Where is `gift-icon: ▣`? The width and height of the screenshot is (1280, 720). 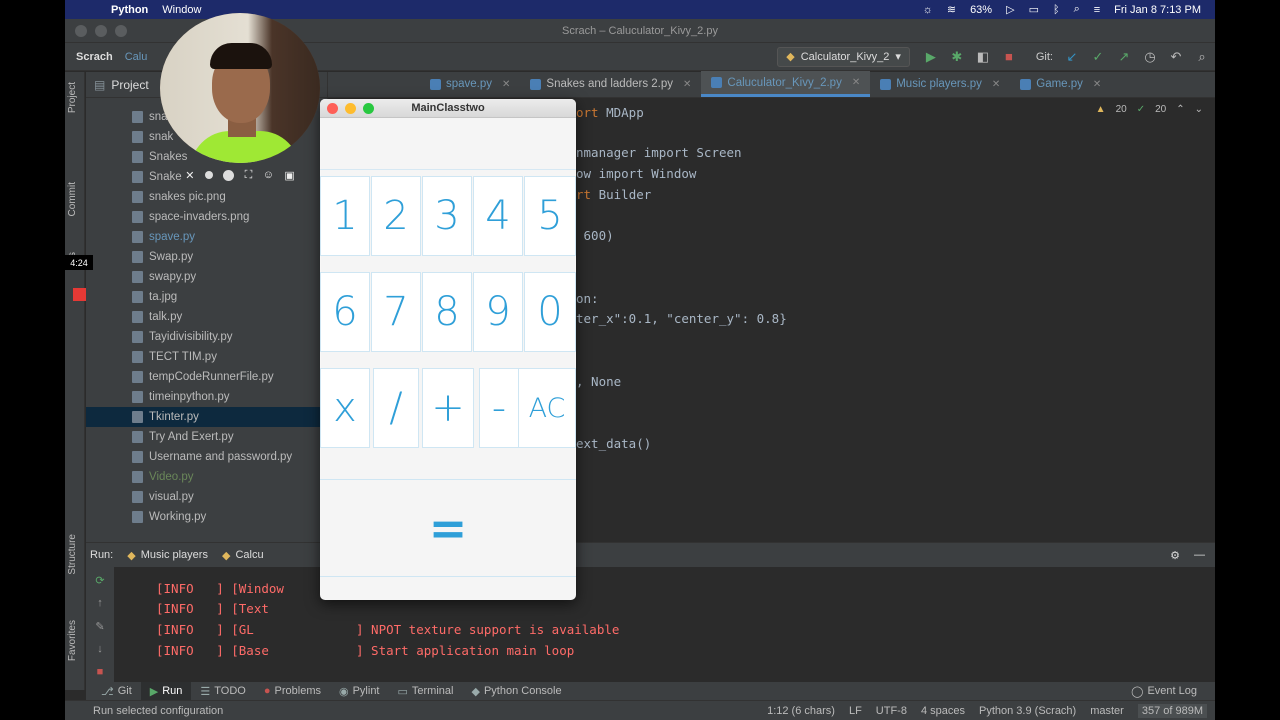 gift-icon: ▣ is located at coordinates (289, 175).